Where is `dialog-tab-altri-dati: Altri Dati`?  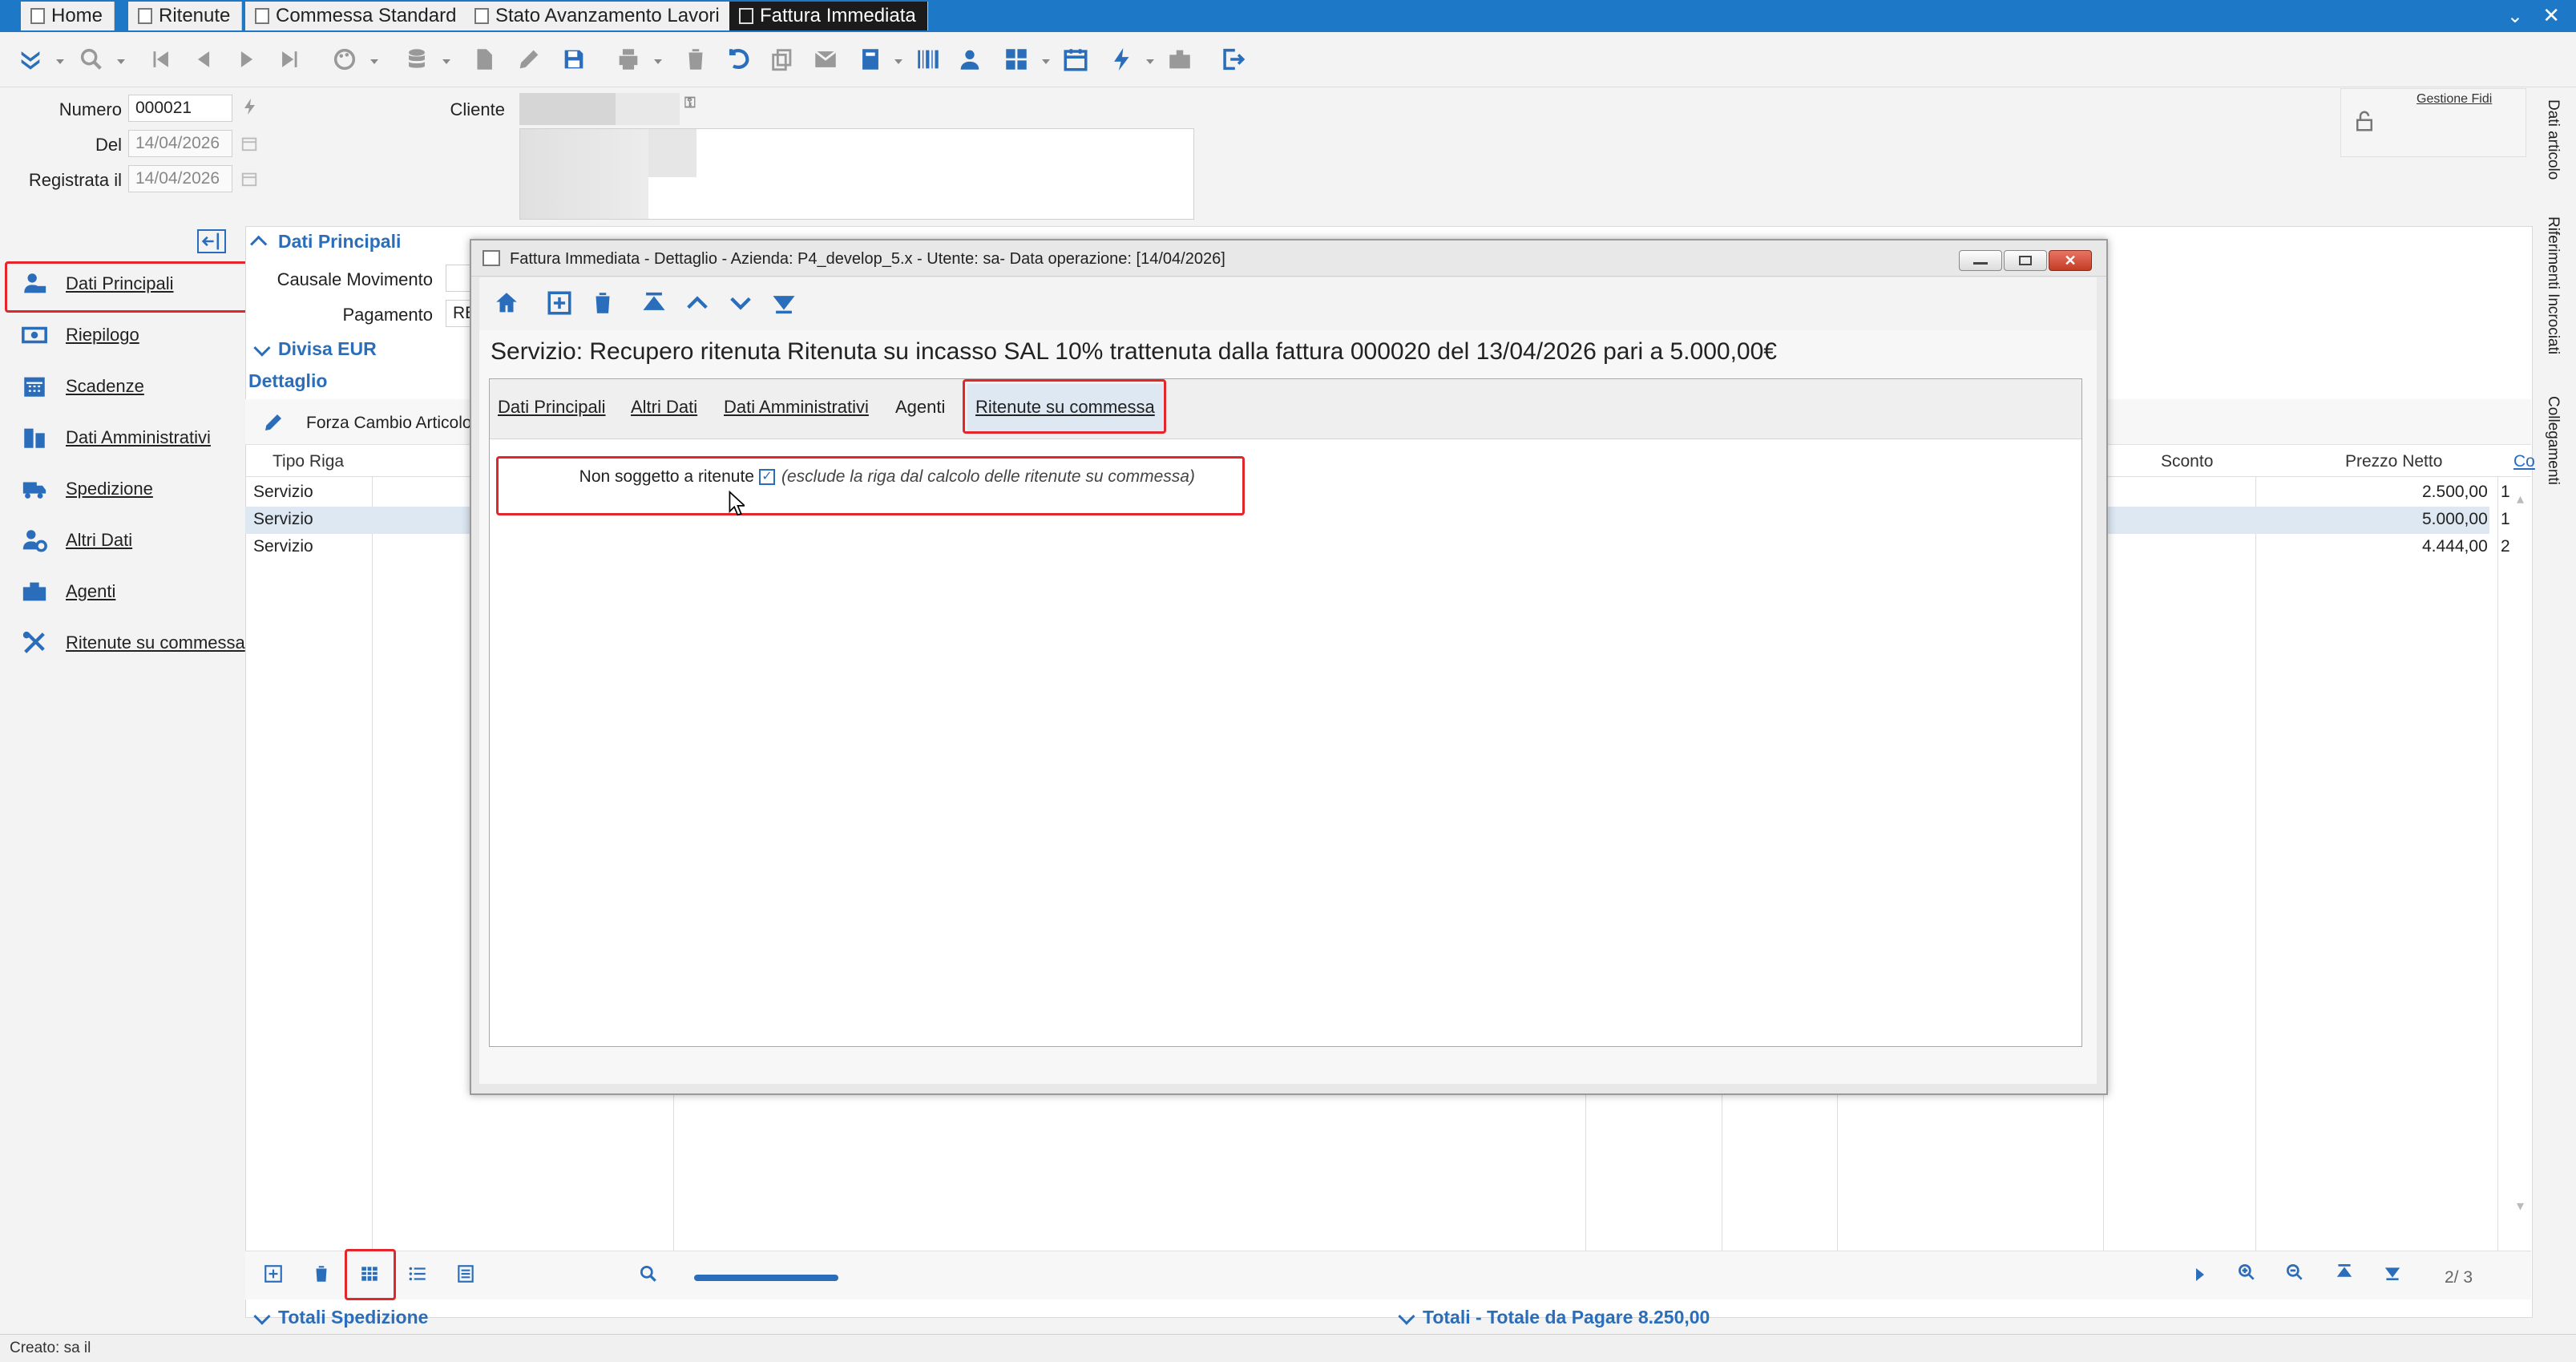
dialog-tab-altri-dati: Altri Dati is located at coordinates (664, 407).